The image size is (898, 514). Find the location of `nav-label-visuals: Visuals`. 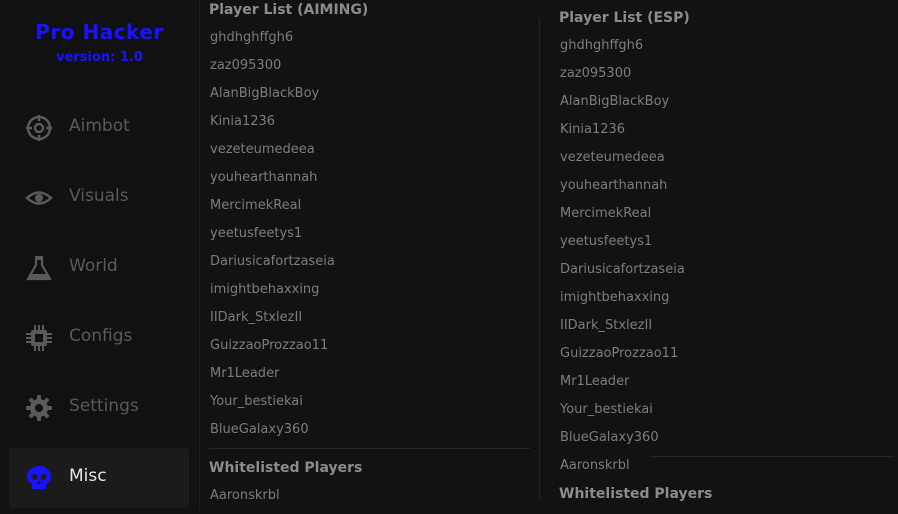

nav-label-visuals: Visuals is located at coordinates (99, 196).